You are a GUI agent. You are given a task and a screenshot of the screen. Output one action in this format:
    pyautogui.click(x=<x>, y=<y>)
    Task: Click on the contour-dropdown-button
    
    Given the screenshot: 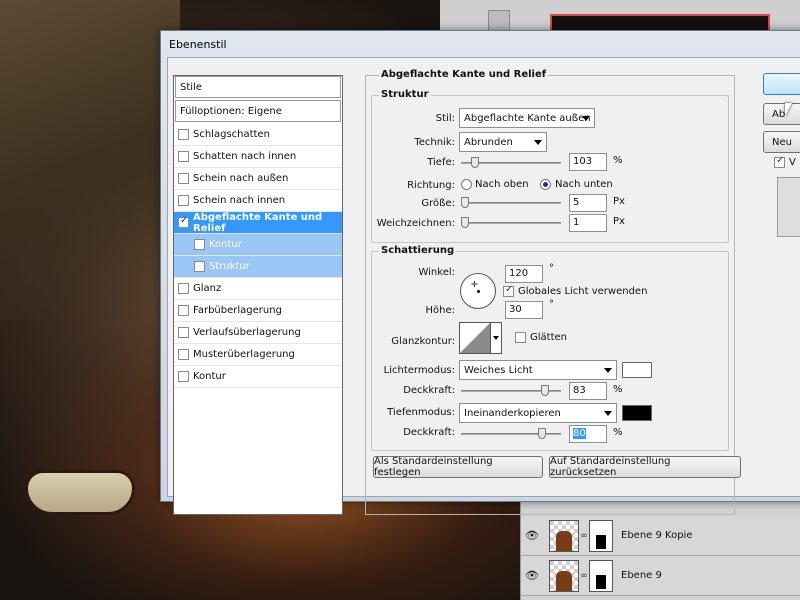 What is the action you would take?
    pyautogui.click(x=496, y=338)
    